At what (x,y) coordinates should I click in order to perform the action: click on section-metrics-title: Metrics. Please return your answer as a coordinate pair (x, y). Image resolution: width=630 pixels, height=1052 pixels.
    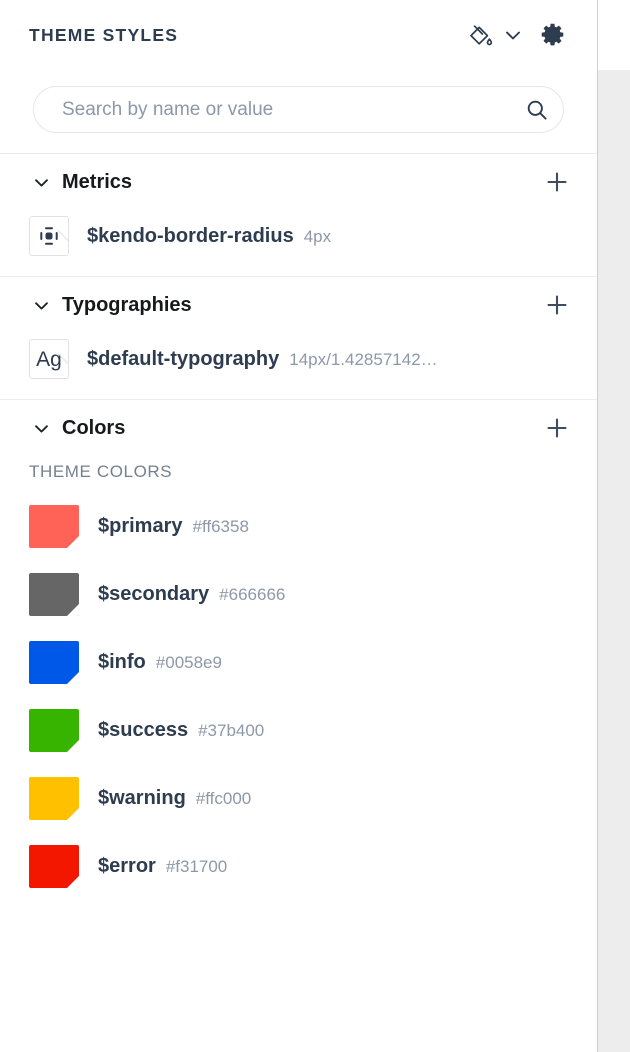
    Looking at the image, I should click on (97, 181).